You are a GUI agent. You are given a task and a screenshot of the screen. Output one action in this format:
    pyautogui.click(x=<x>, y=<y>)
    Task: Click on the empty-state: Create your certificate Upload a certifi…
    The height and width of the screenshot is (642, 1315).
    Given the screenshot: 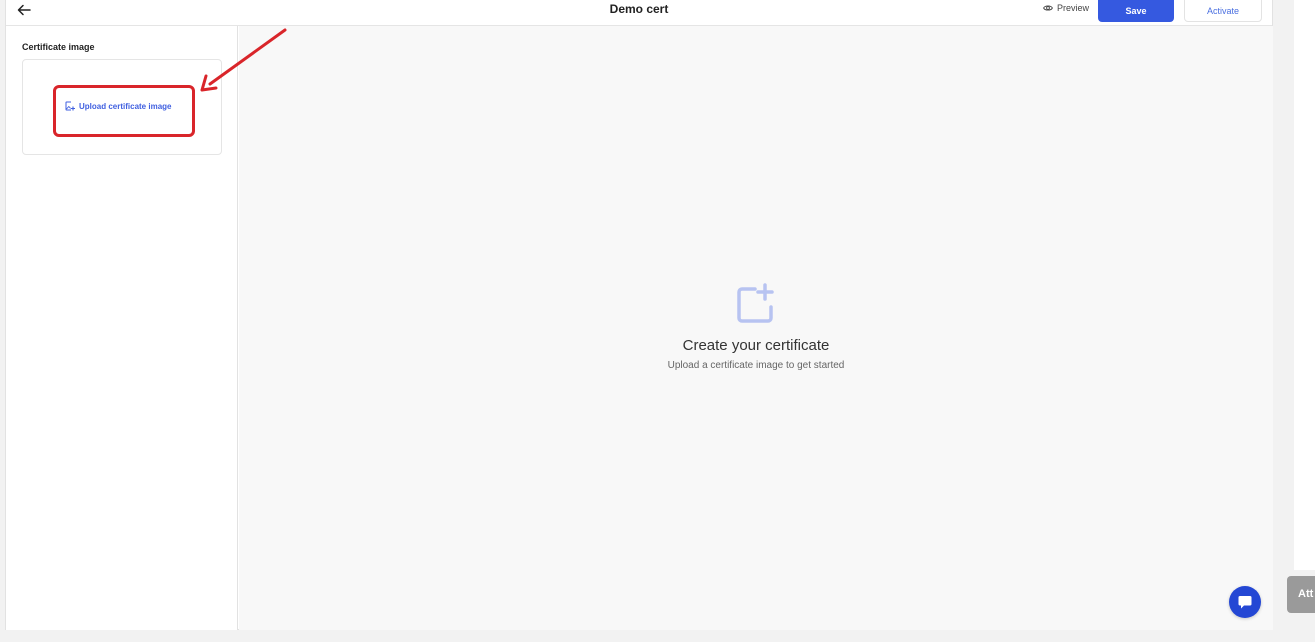 What is the action you would take?
    pyautogui.click(x=756, y=327)
    